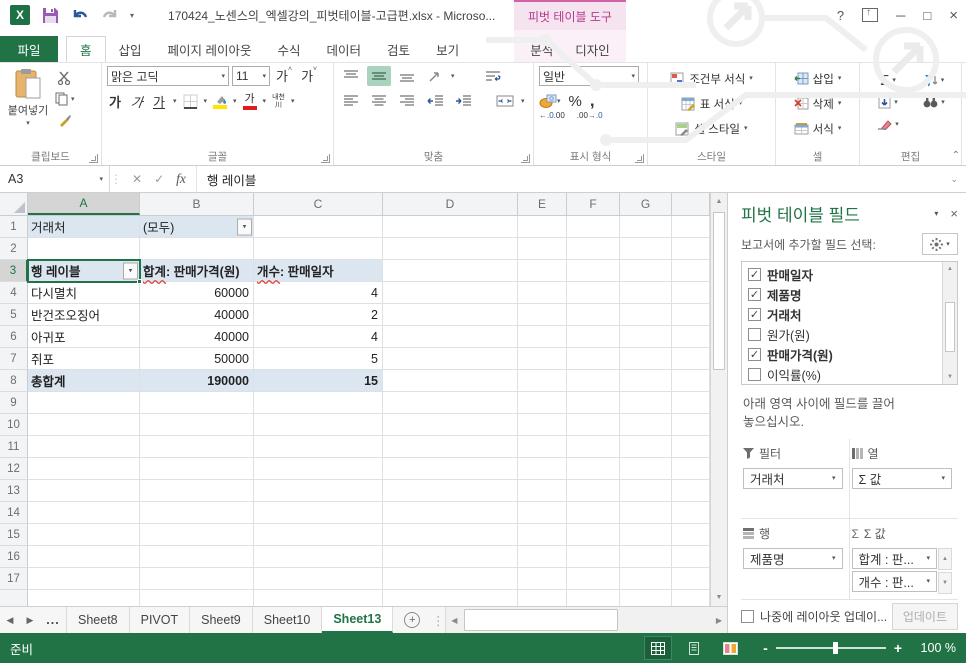  What do you see at coordinates (936, 213) in the screenshot?
I see `pane-options-dropdown-icon: ▾` at bounding box center [936, 213].